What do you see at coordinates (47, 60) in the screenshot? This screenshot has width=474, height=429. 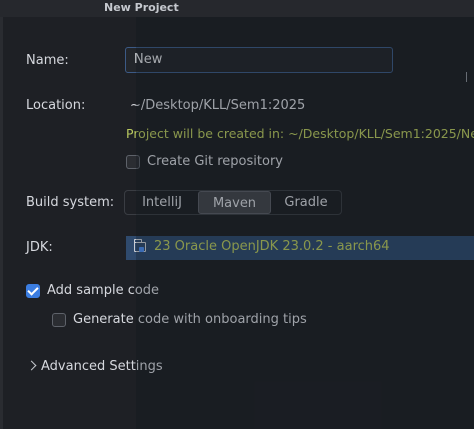 I see `name-label: Name:` at bounding box center [47, 60].